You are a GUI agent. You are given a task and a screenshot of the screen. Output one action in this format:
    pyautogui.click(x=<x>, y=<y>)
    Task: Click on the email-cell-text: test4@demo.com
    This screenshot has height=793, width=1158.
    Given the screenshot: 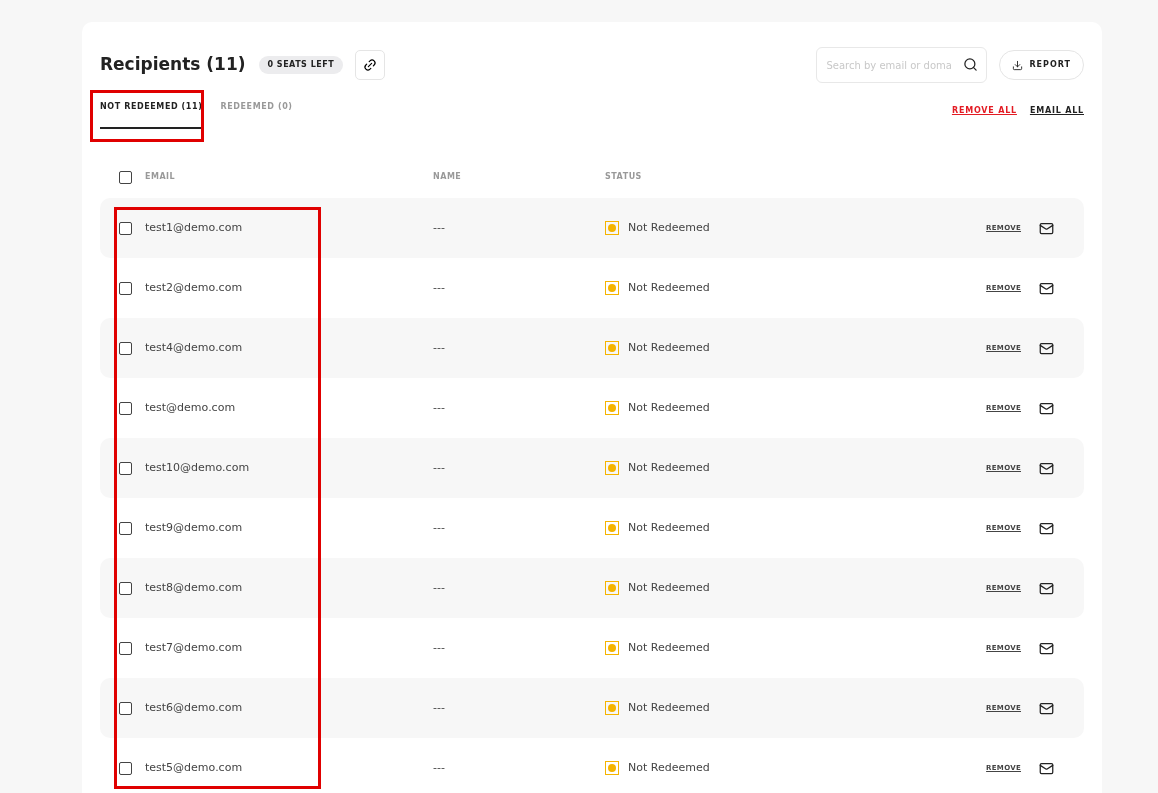 What is the action you would take?
    pyautogui.click(x=194, y=347)
    